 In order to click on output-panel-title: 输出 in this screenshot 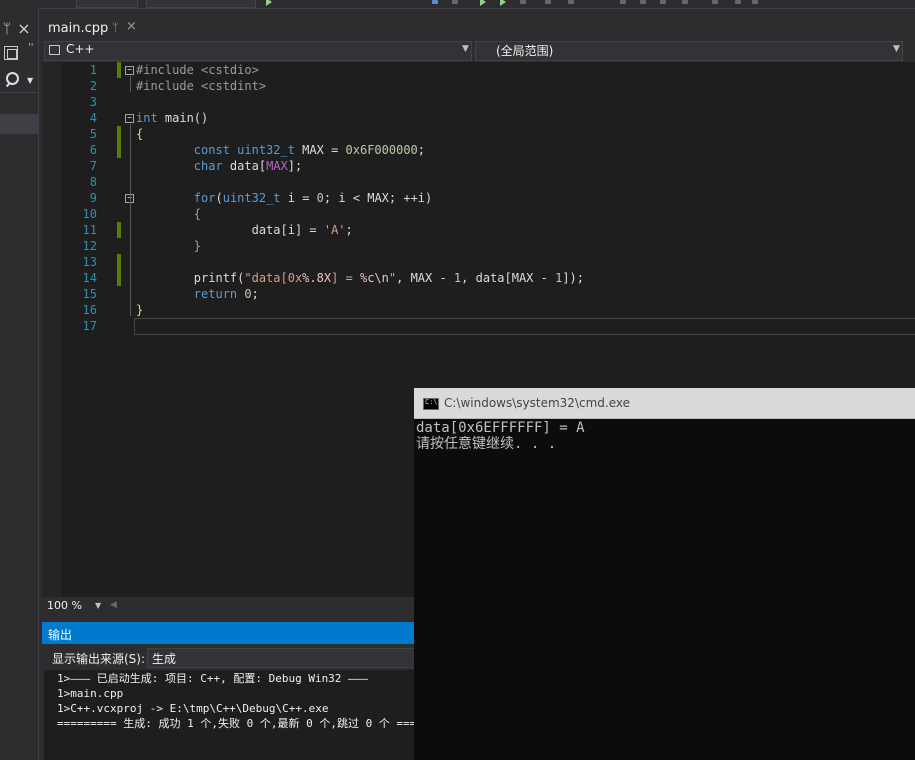, I will do `click(60, 635)`.